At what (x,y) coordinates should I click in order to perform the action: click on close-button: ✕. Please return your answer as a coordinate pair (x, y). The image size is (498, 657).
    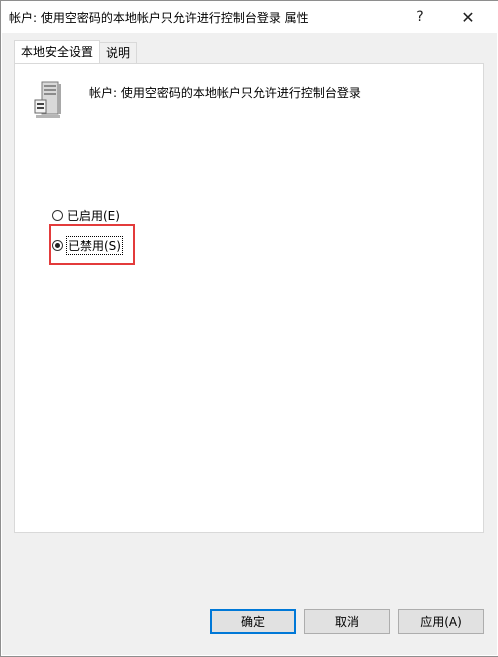
    Looking at the image, I should click on (468, 17).